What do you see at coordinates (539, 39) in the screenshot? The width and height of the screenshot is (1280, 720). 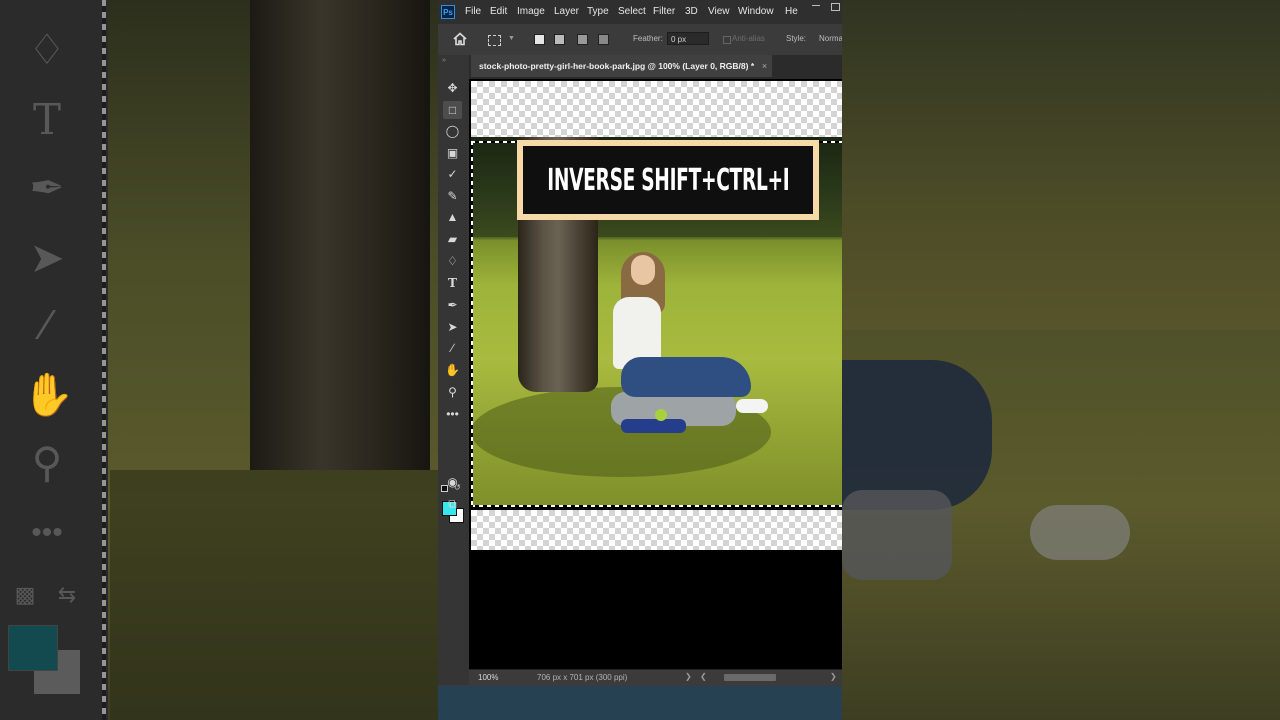 I see `new-selection-icon` at bounding box center [539, 39].